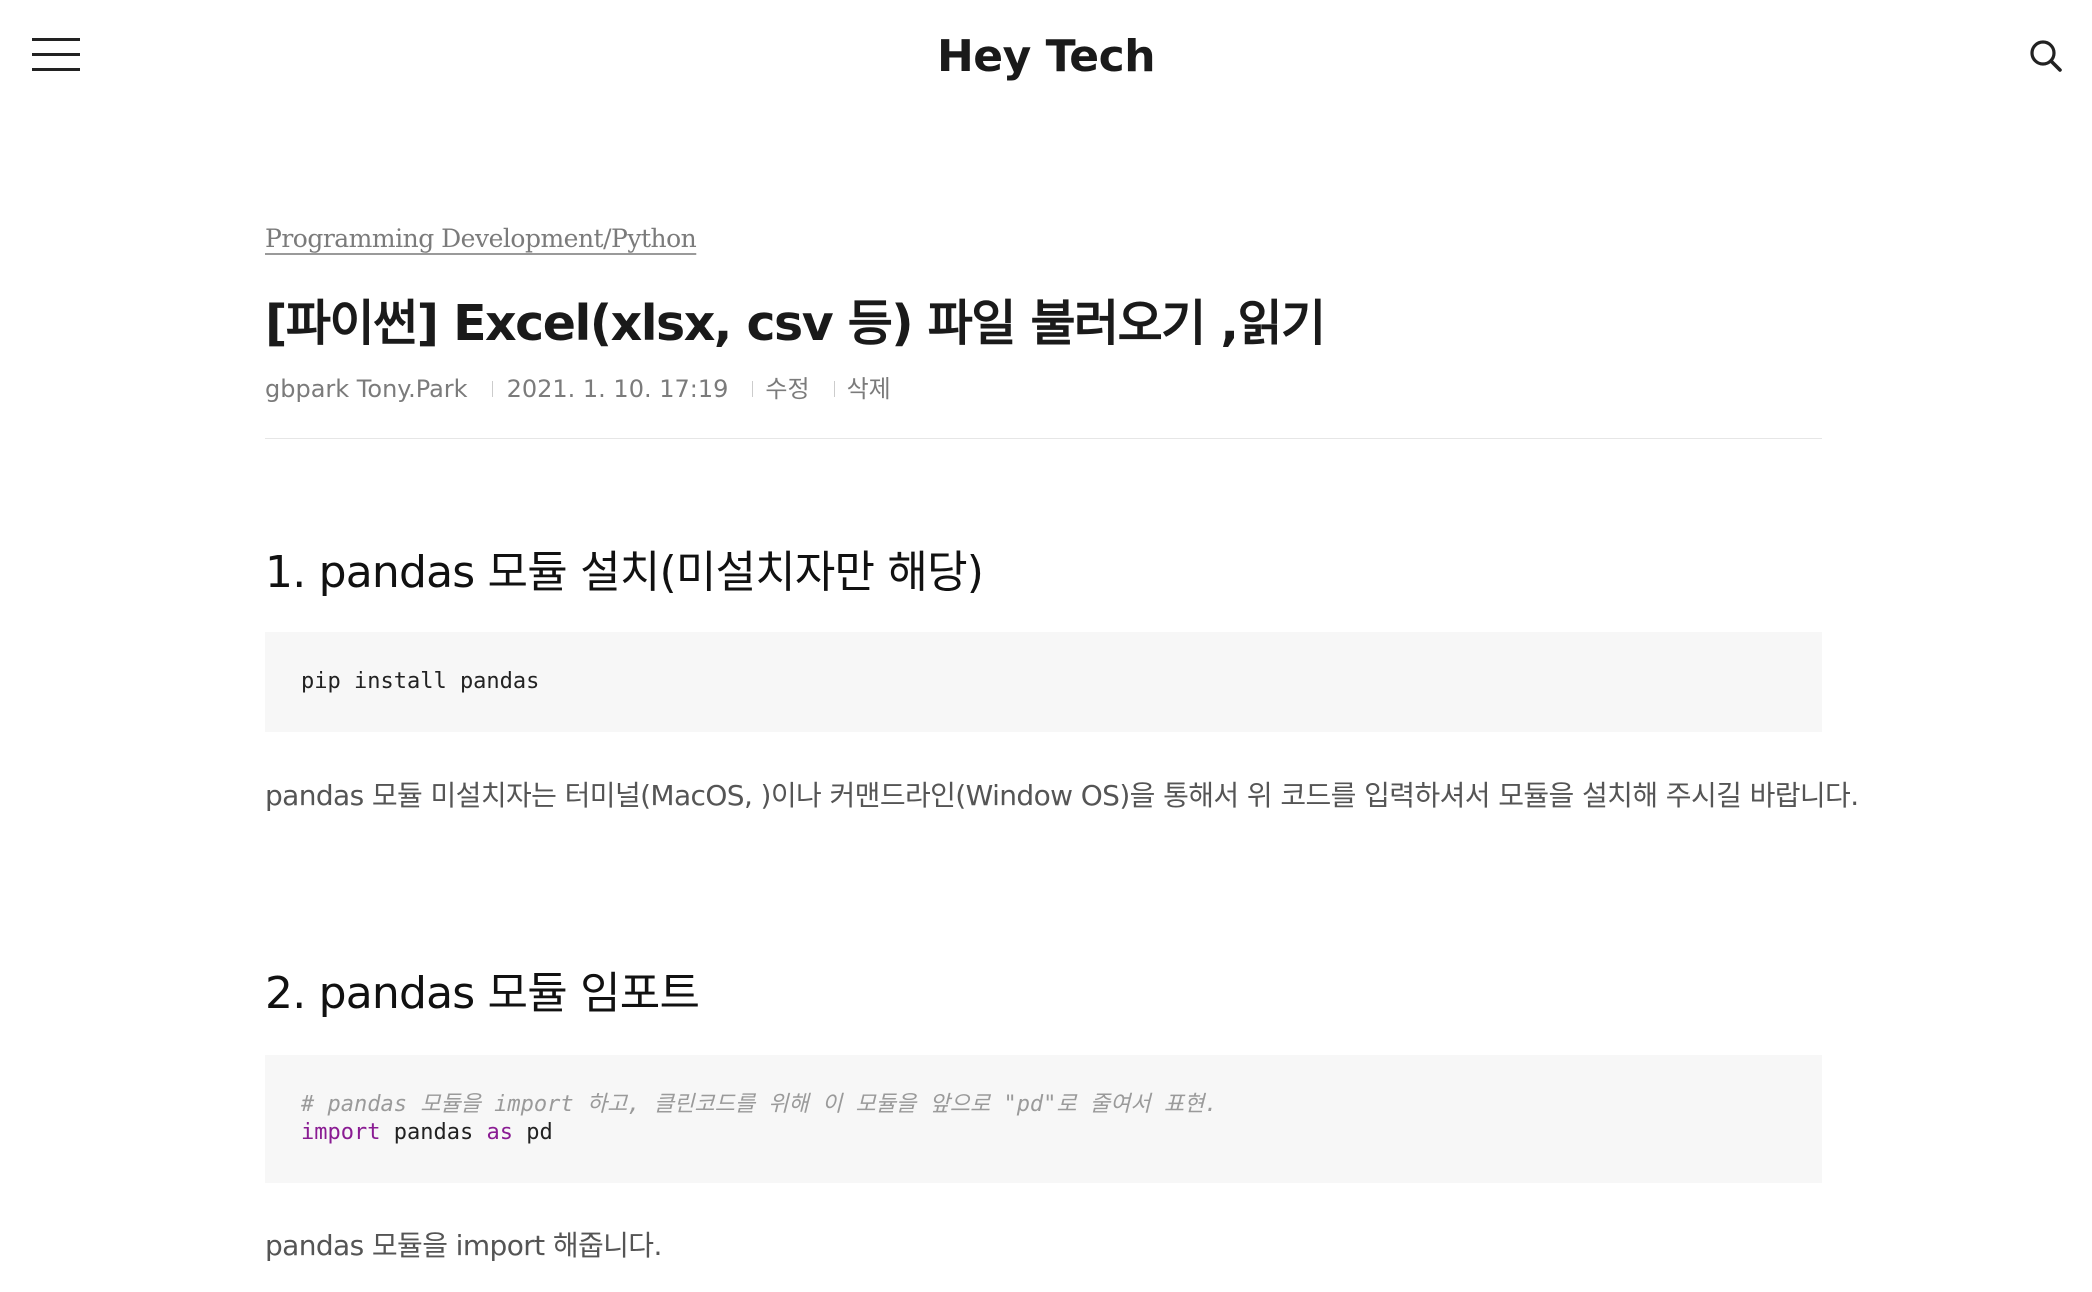 This screenshot has height=1292, width=2092. What do you see at coordinates (795, 323) in the screenshot?
I see `post-title: [파이썬] Excel(xlsx, csv 등) 파일 불러오기 ,읽기` at bounding box center [795, 323].